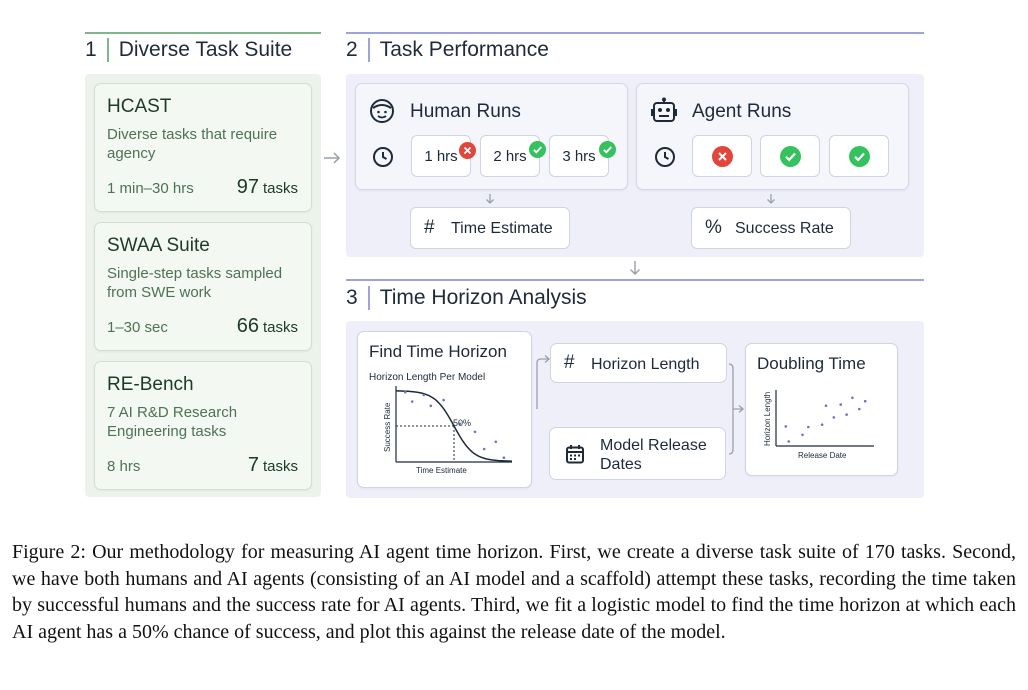  I want to click on task-card-count: 97 tasks, so click(267, 187).